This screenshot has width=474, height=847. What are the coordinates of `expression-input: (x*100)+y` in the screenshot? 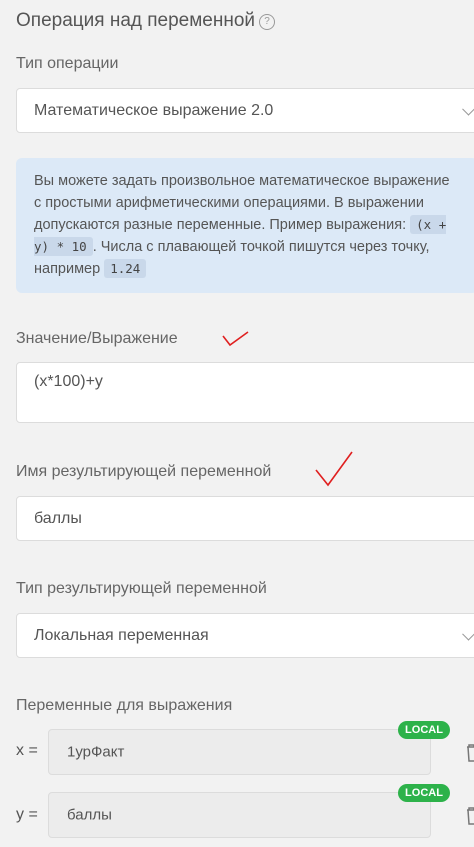 It's located at (245, 392).